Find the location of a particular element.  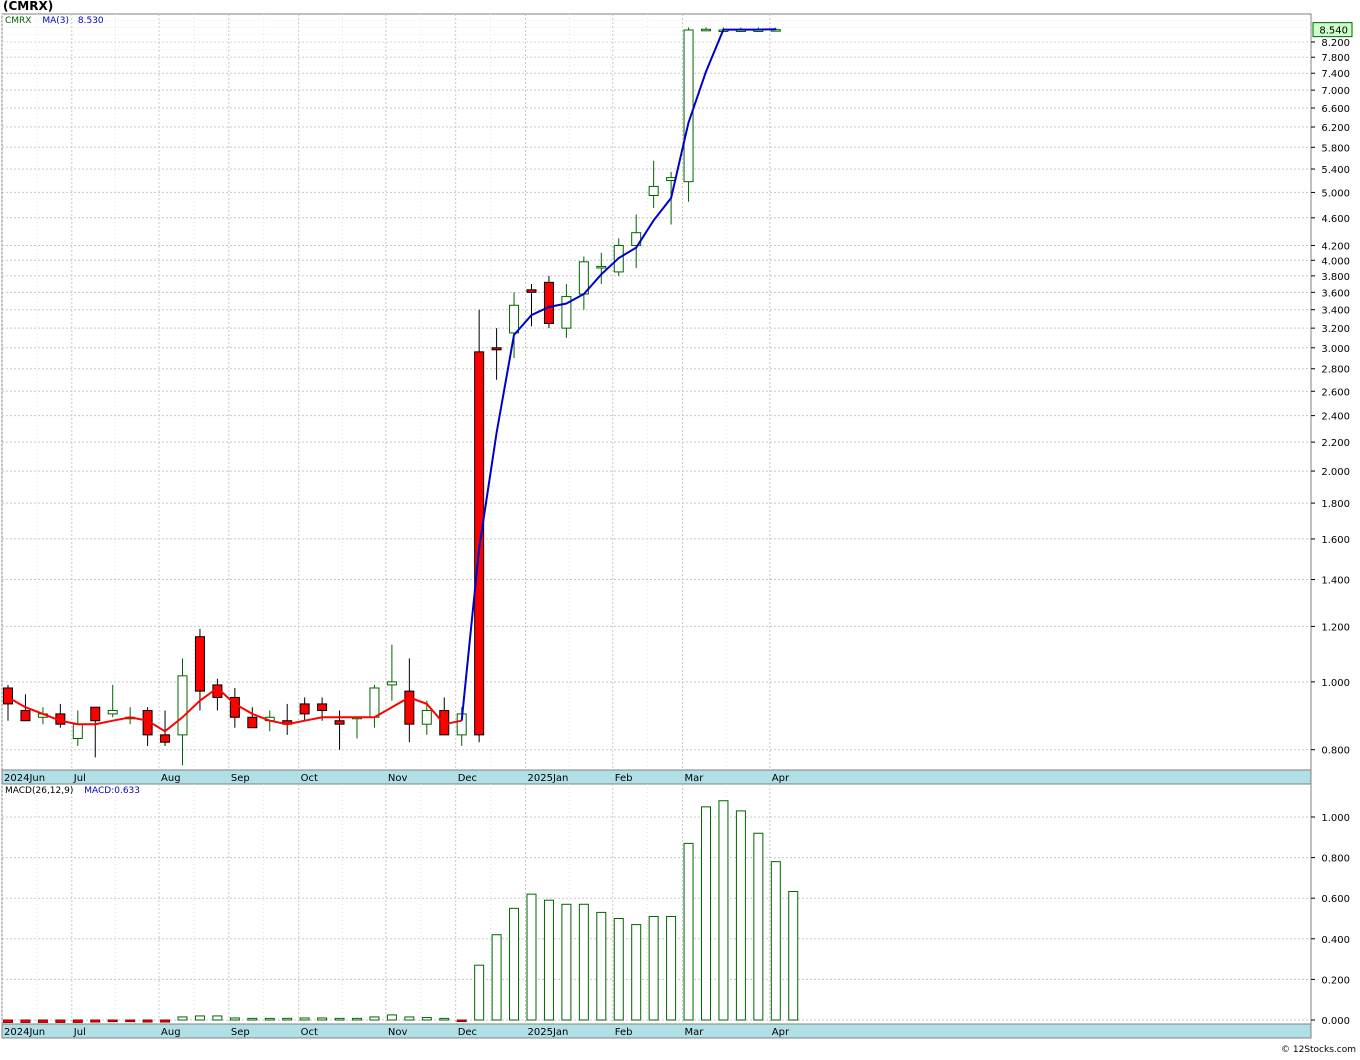

macd-tick-label: 0.000 is located at coordinates (1335, 1021).